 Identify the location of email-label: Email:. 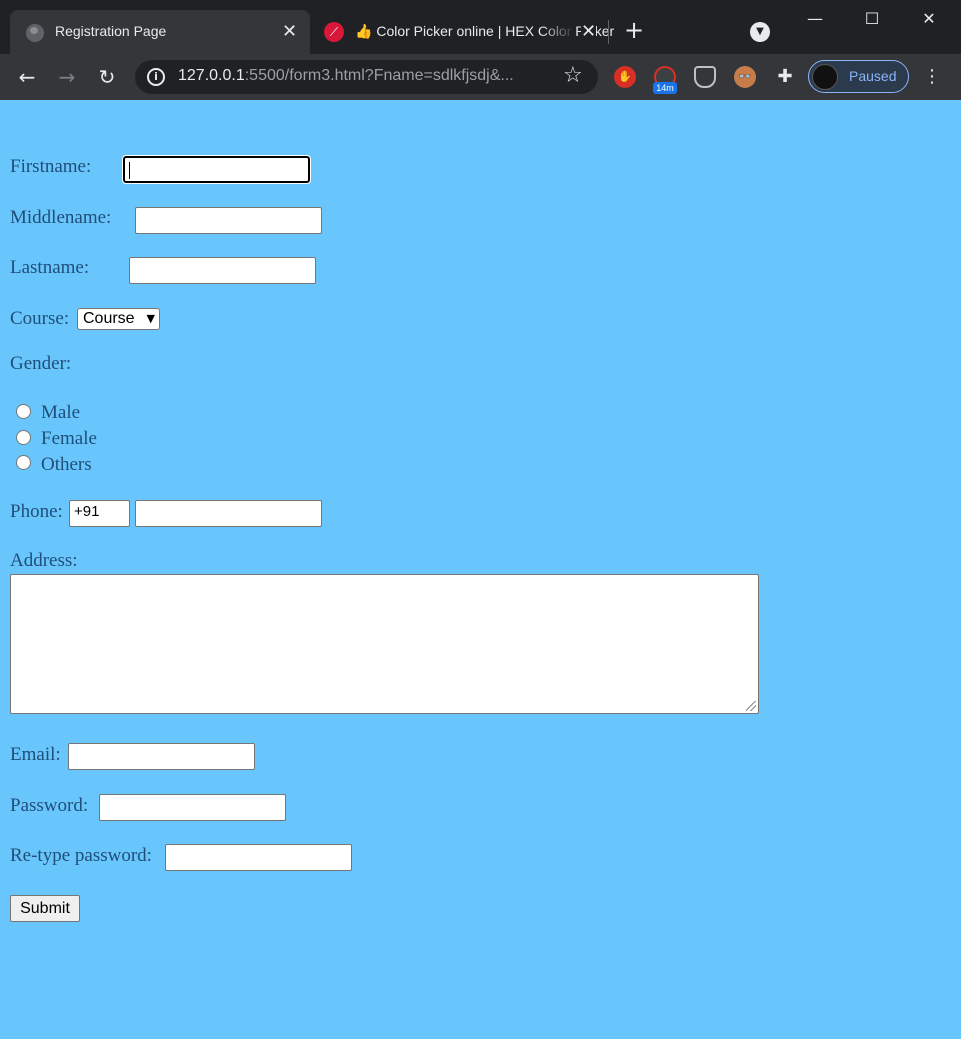
(35, 754).